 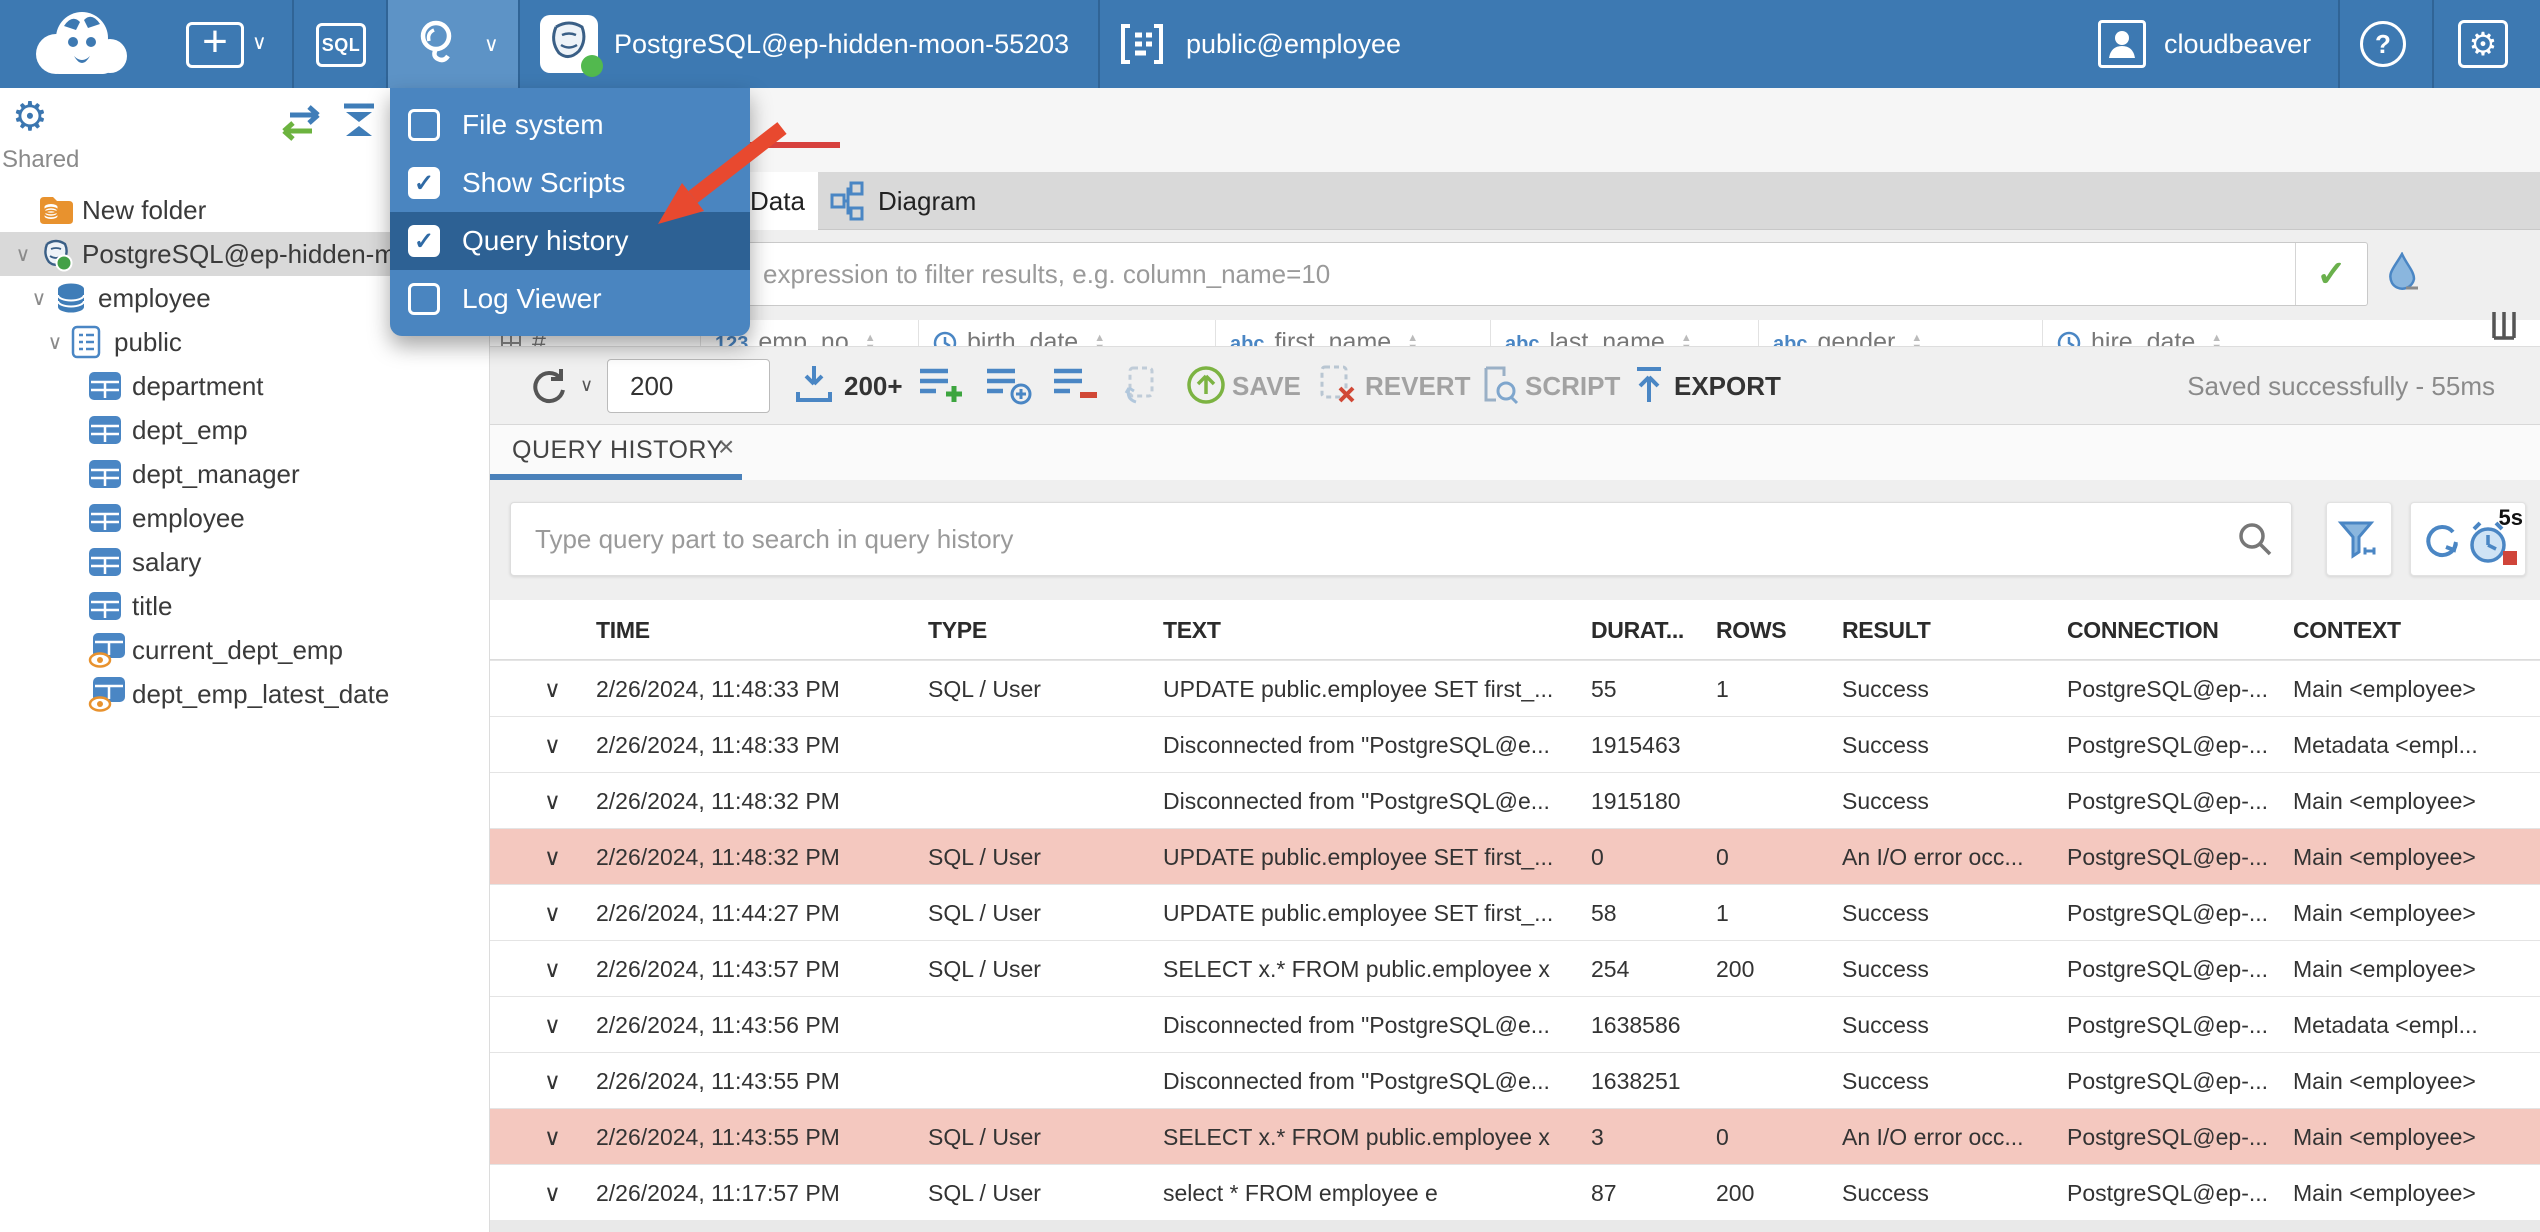 I want to click on apply-filter-button: ✓, so click(x=2331, y=274).